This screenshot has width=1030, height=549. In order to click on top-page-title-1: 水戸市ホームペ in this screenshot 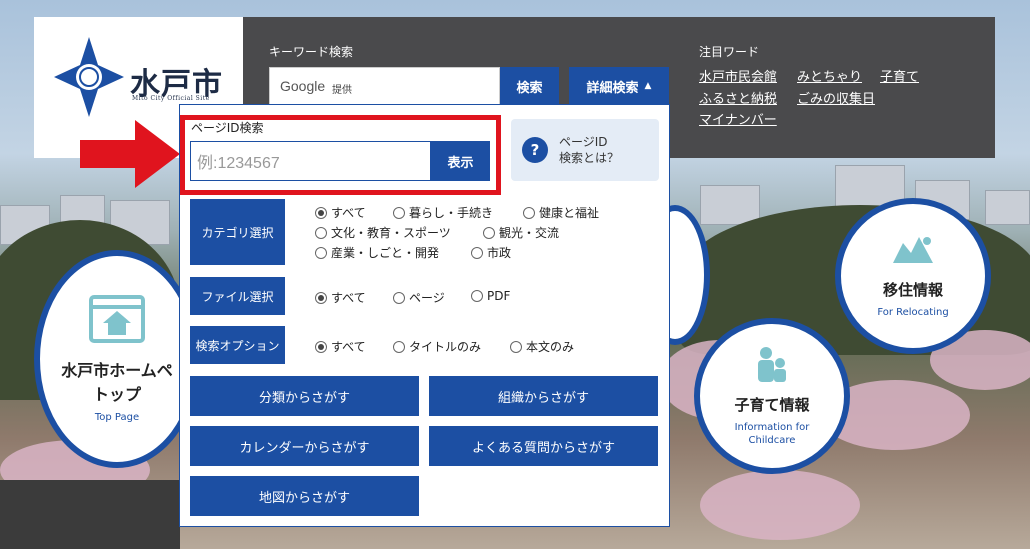, I will do `click(117, 370)`.